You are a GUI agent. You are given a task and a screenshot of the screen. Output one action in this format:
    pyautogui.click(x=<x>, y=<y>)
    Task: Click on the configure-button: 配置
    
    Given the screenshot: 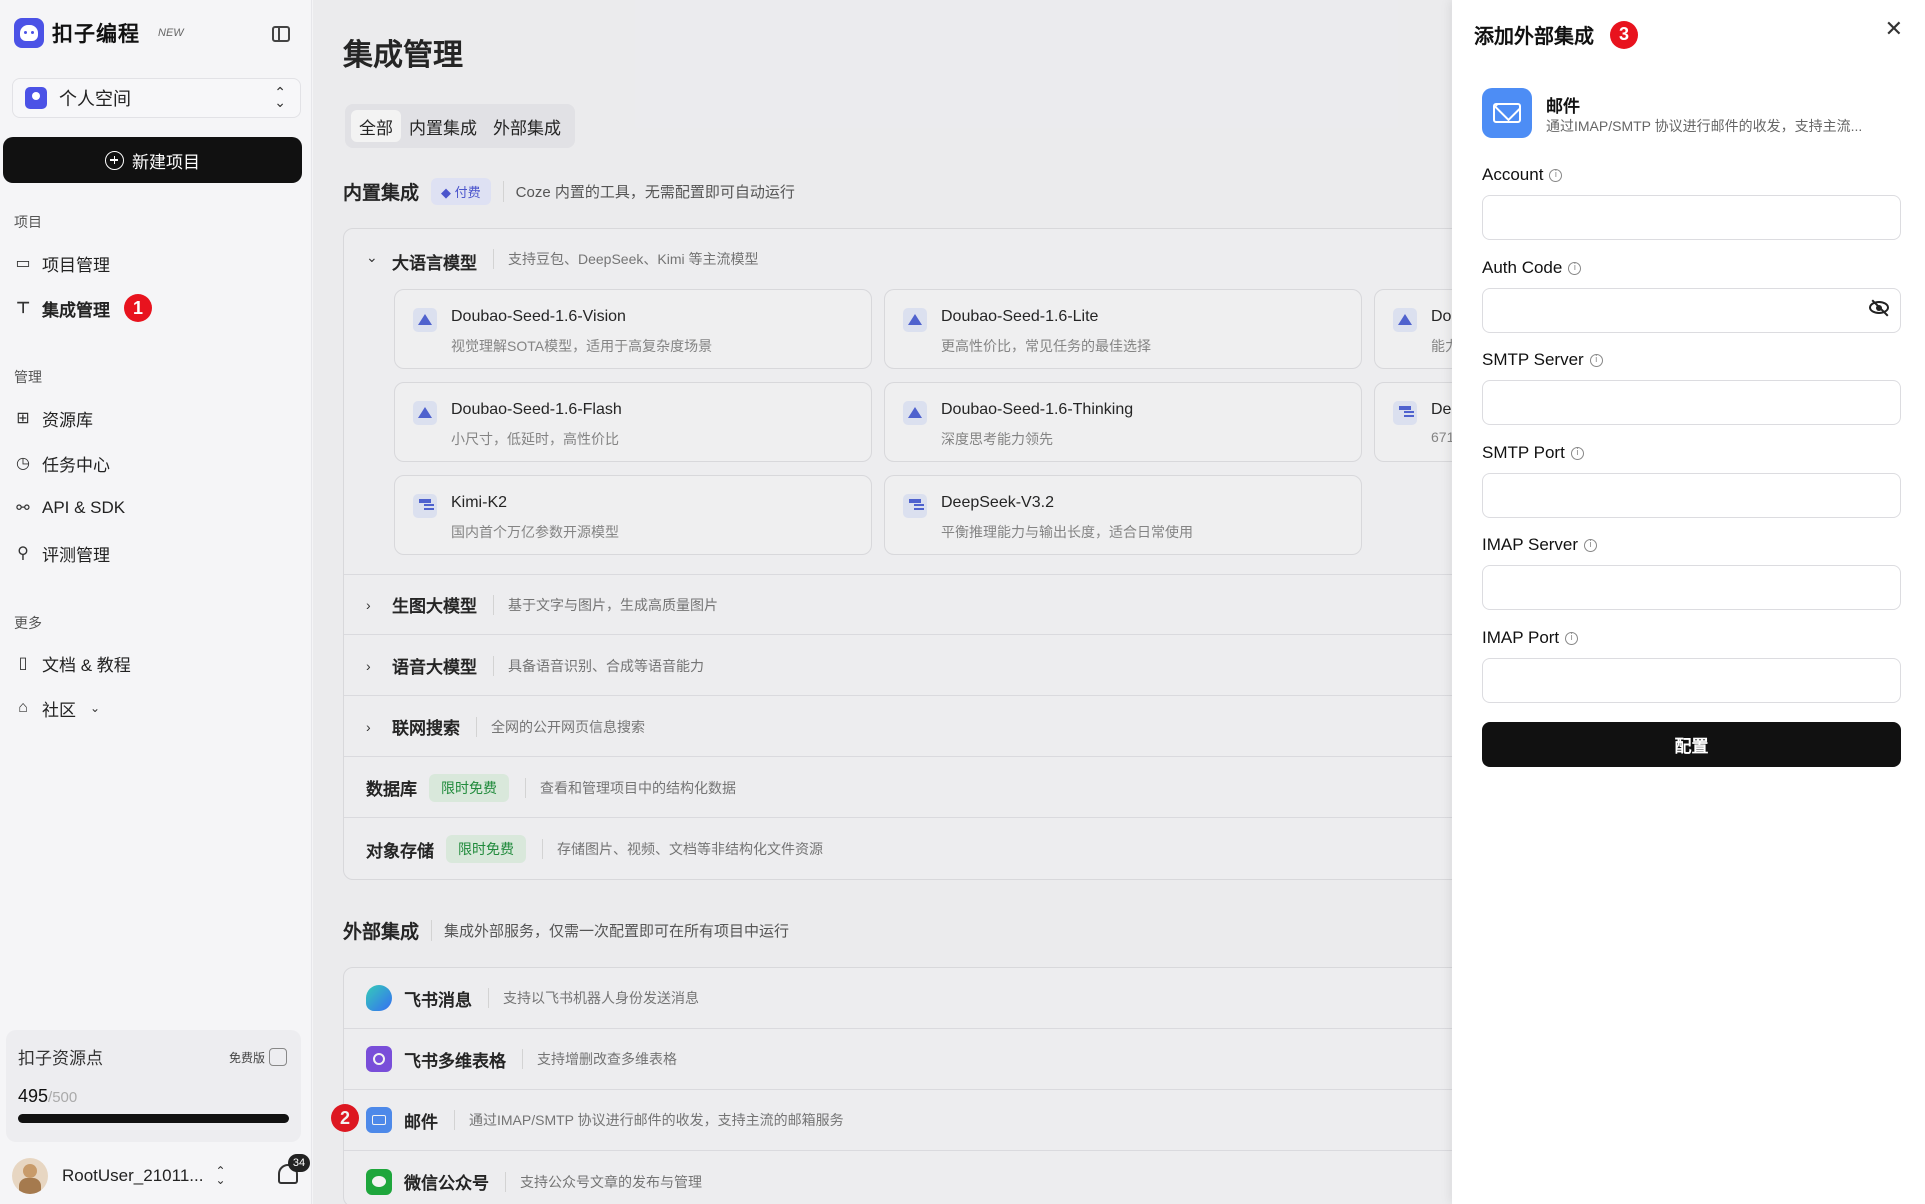 What is the action you would take?
    pyautogui.click(x=1691, y=744)
    